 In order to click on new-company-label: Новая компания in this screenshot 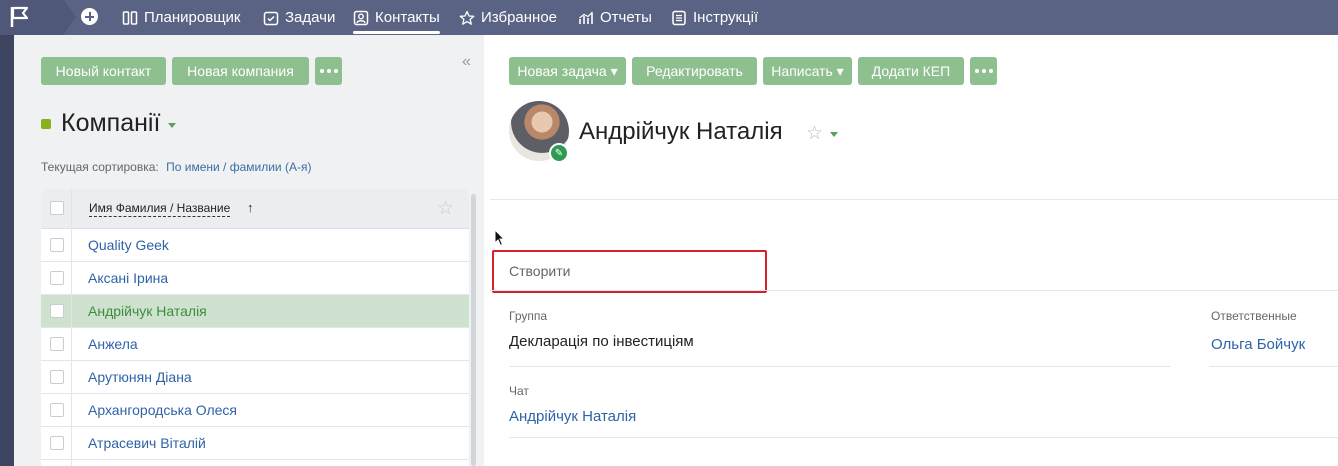, I will do `click(240, 71)`.